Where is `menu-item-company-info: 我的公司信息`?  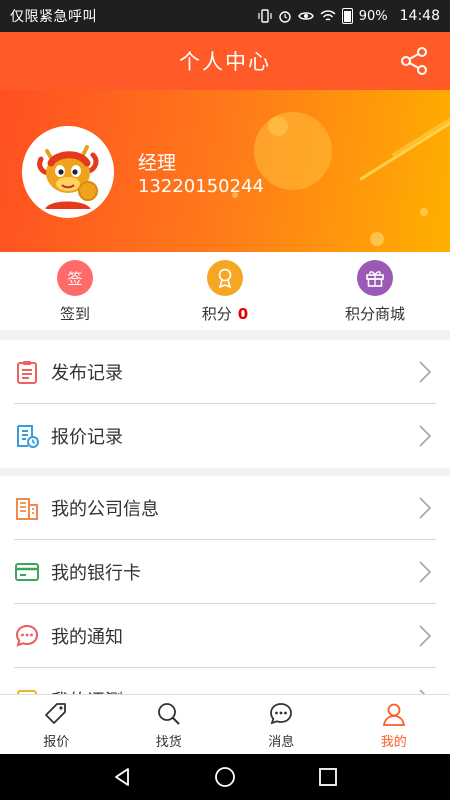 menu-item-company-info: 我的公司信息 is located at coordinates (225, 508).